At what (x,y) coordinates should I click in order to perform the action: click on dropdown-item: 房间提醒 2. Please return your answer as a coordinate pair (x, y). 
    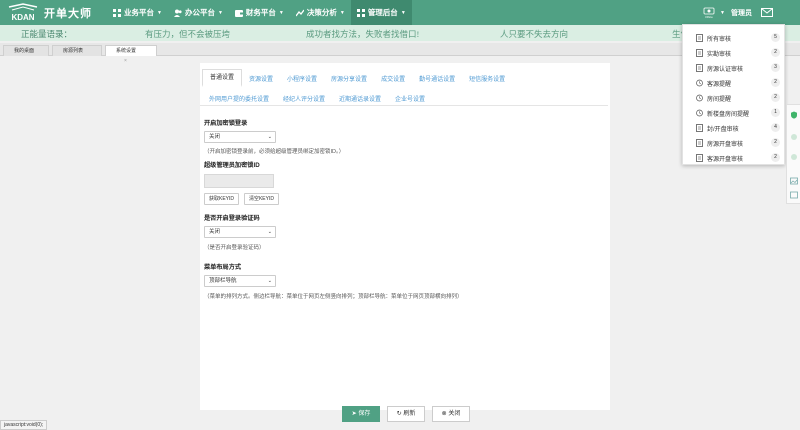
    Looking at the image, I should click on (734, 98).